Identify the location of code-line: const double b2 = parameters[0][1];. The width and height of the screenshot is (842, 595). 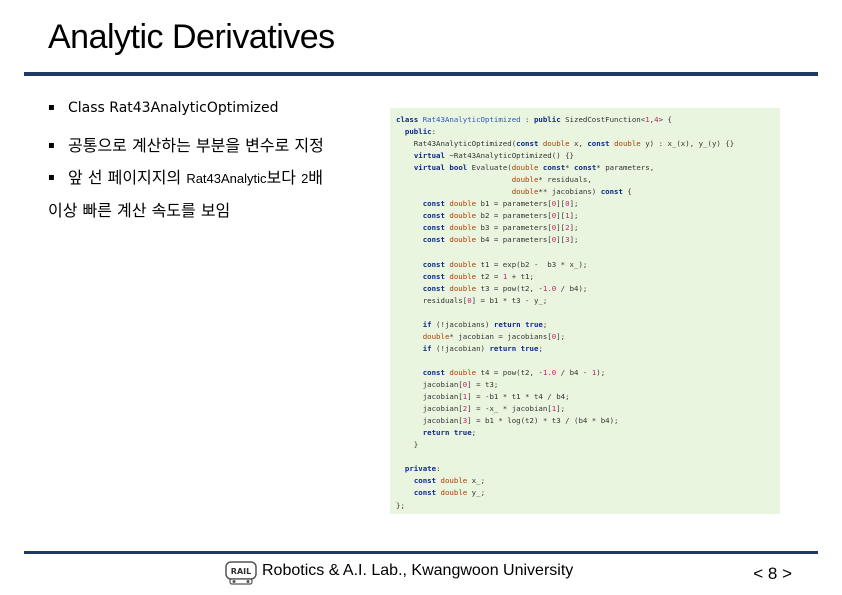
(500, 216).